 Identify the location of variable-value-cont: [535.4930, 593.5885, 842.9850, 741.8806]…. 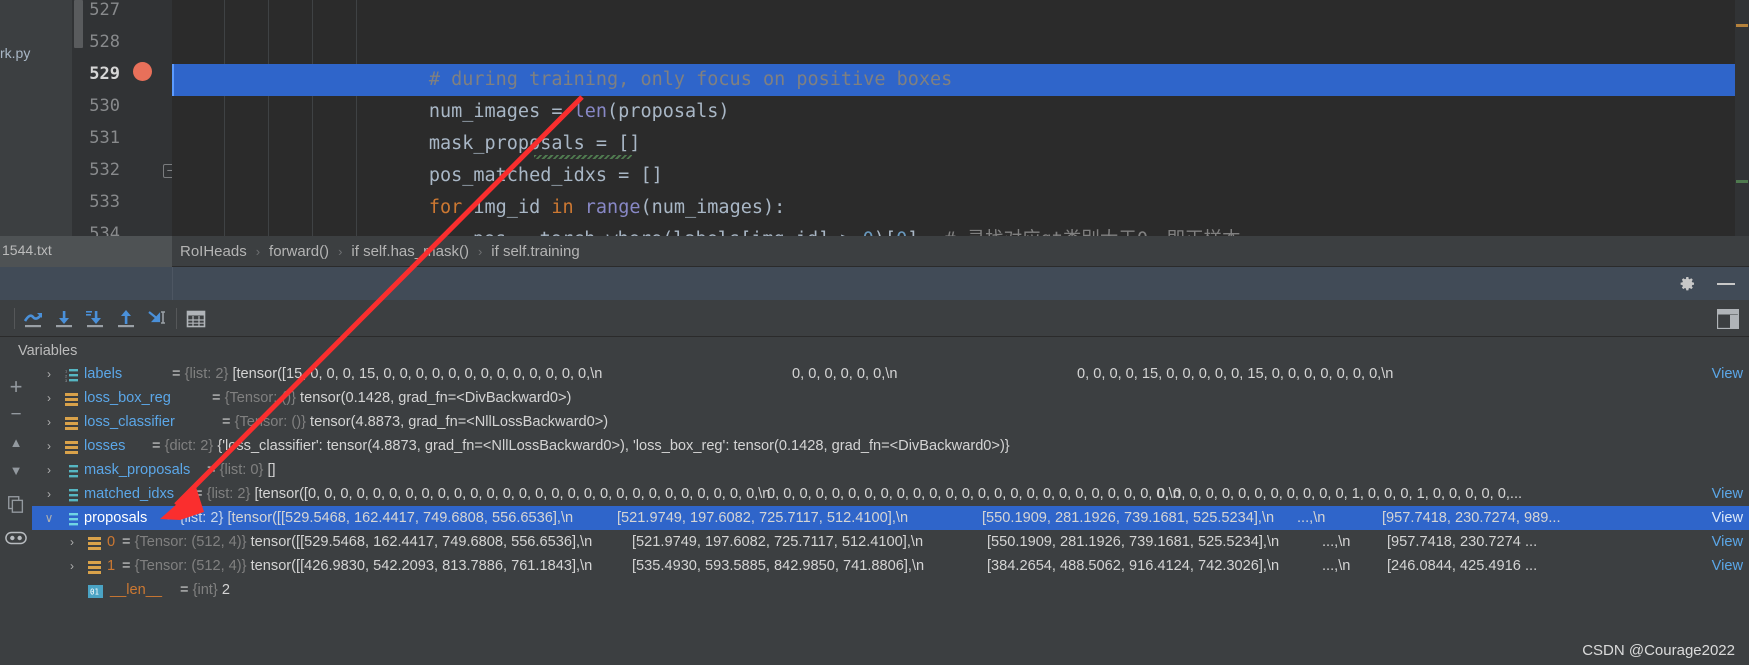
(778, 566).